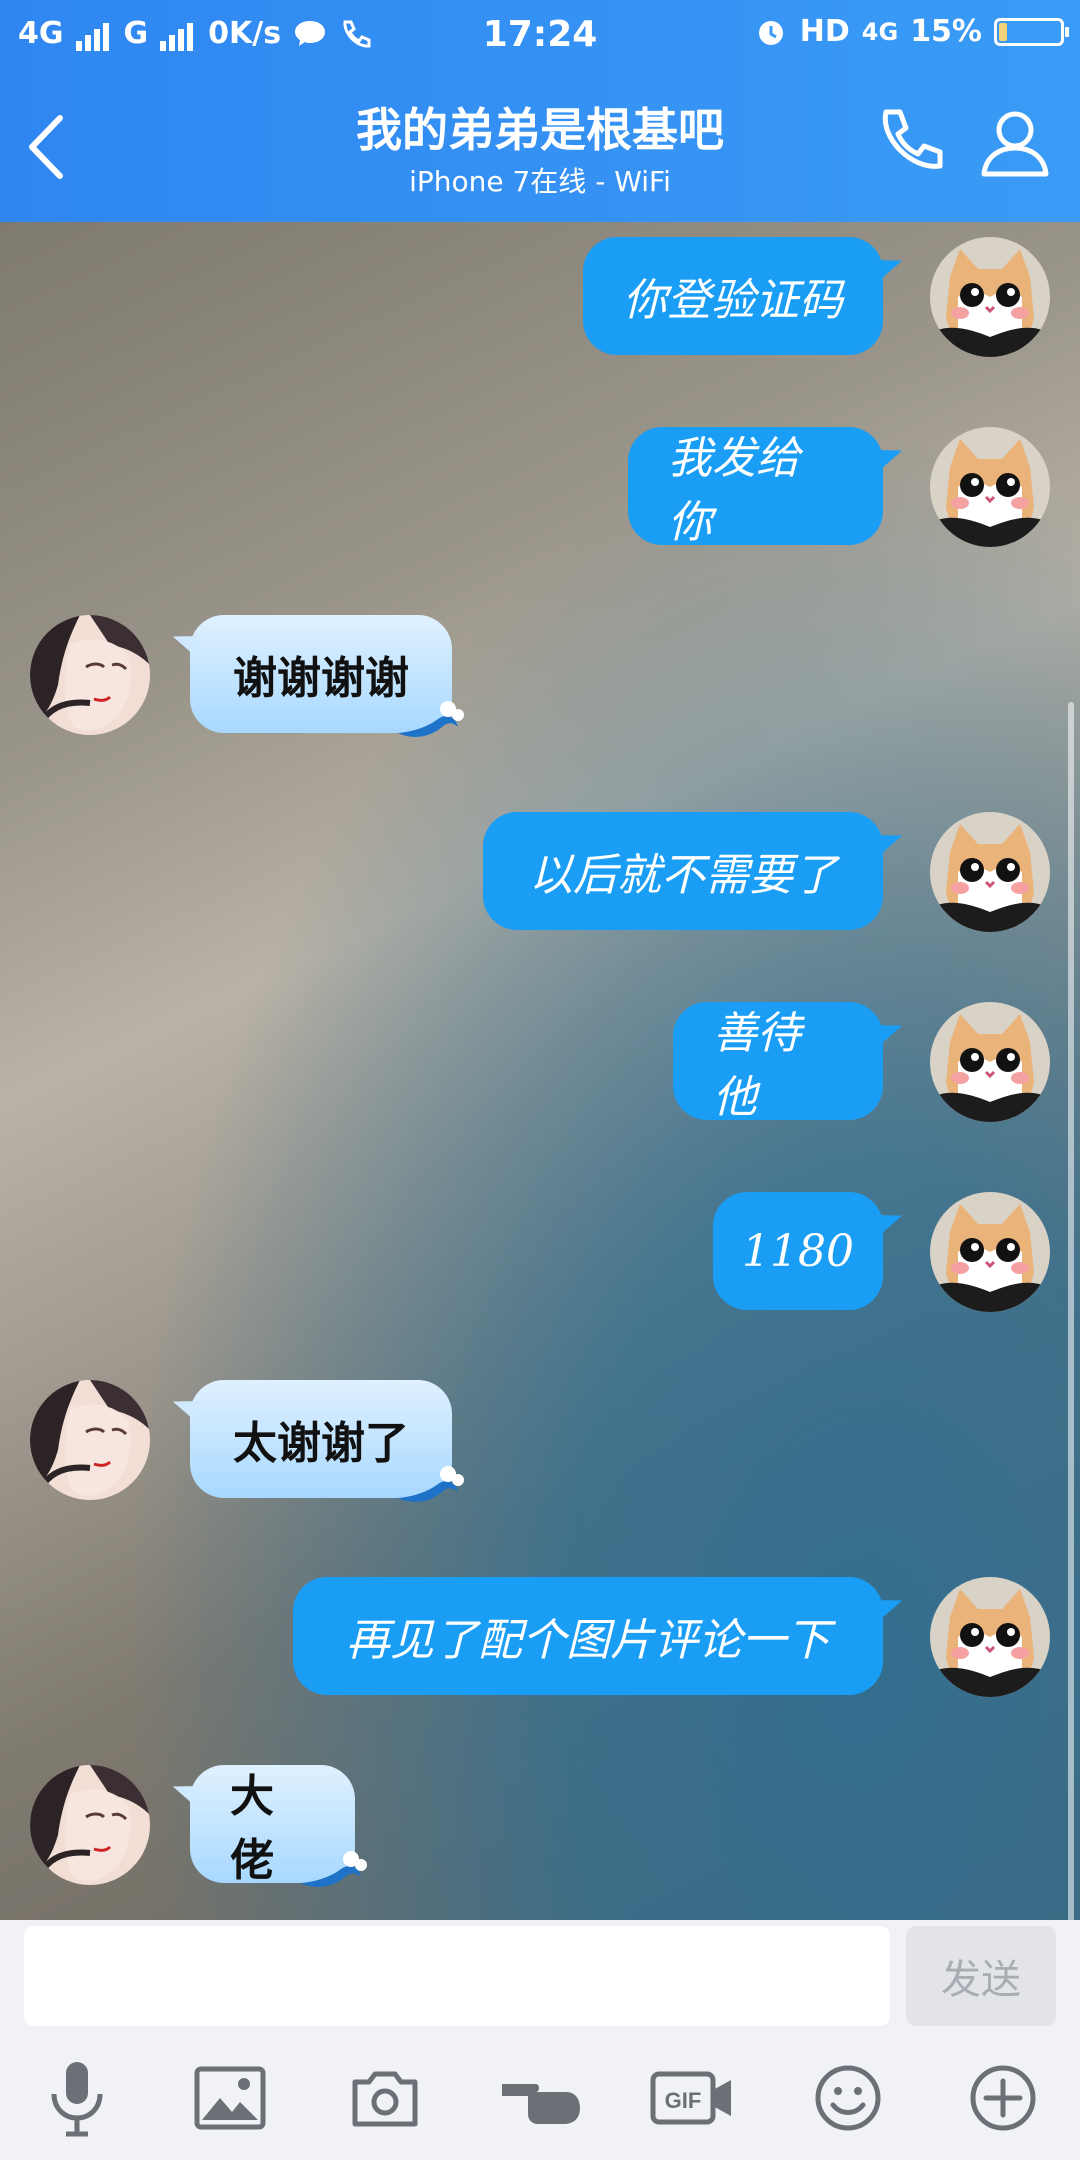  I want to click on message-text: 谢谢谢谢, so click(321, 678).